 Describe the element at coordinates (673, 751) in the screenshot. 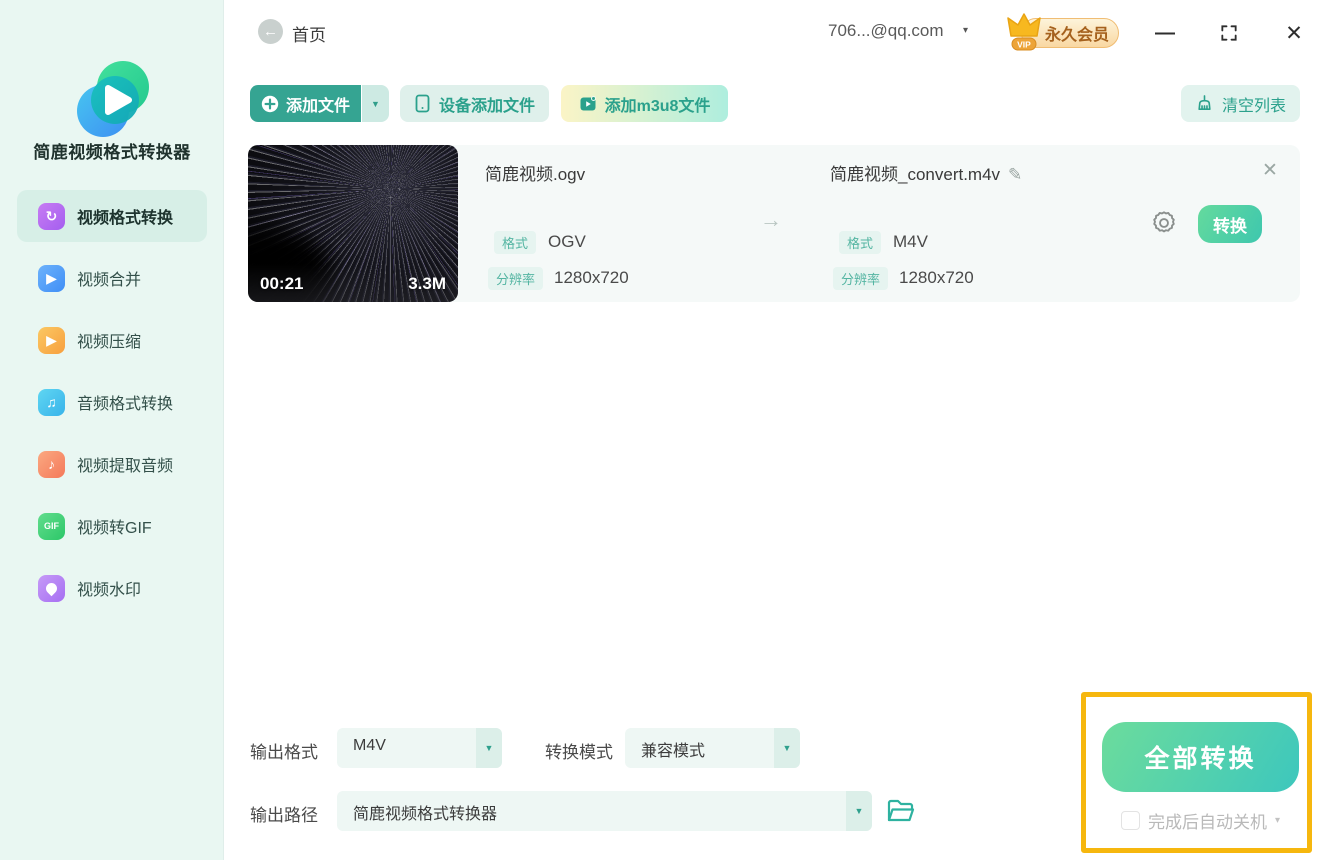

I see `convert-mode-value: 兼容模式` at that location.